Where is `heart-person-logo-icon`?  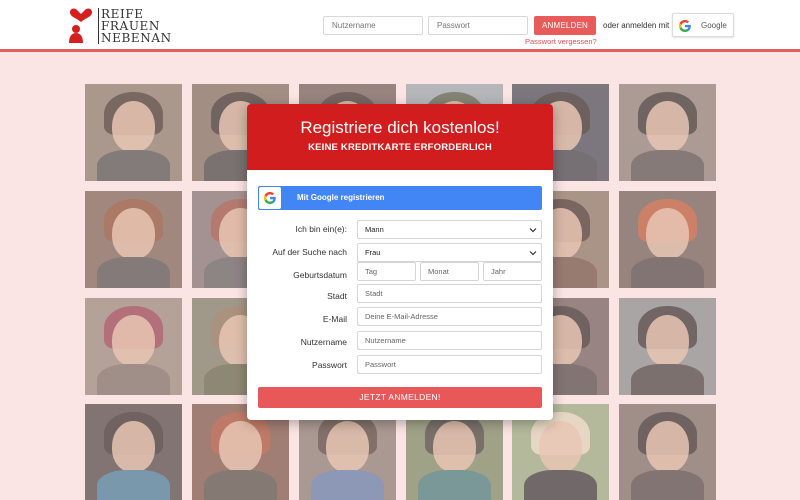 heart-person-logo-icon is located at coordinates (80, 25).